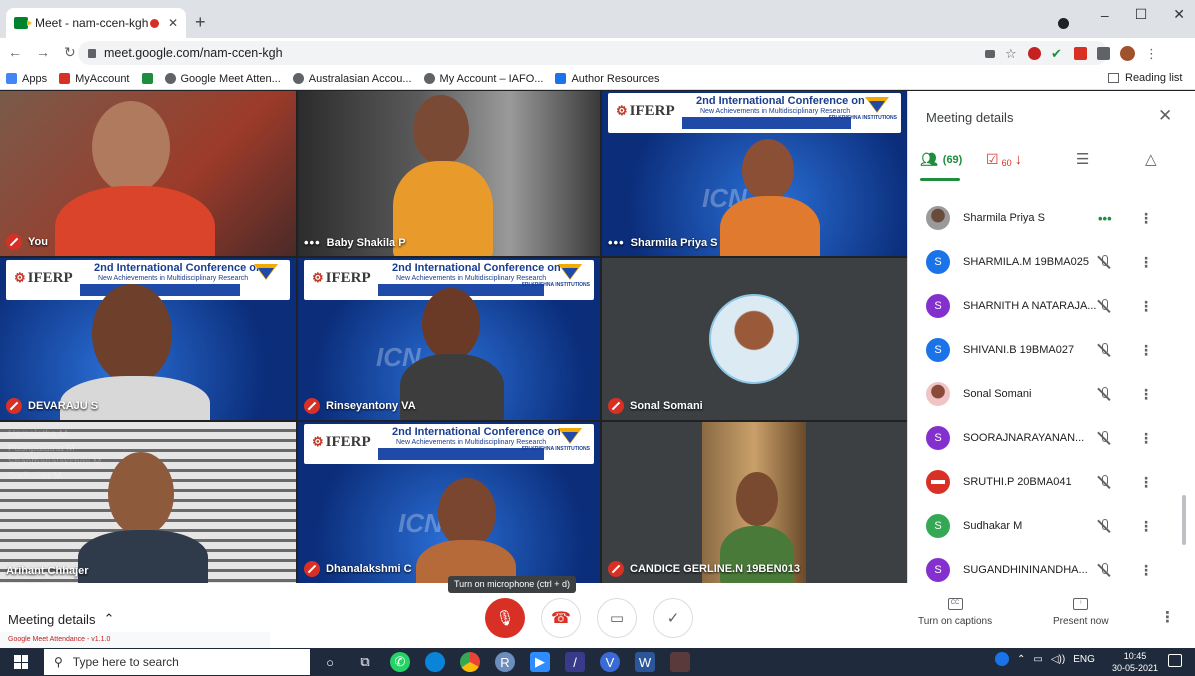 The image size is (1195, 676). What do you see at coordinates (1004, 159) in the screenshot?
I see `tab-attendance: ☑ 60 ↓` at bounding box center [1004, 159].